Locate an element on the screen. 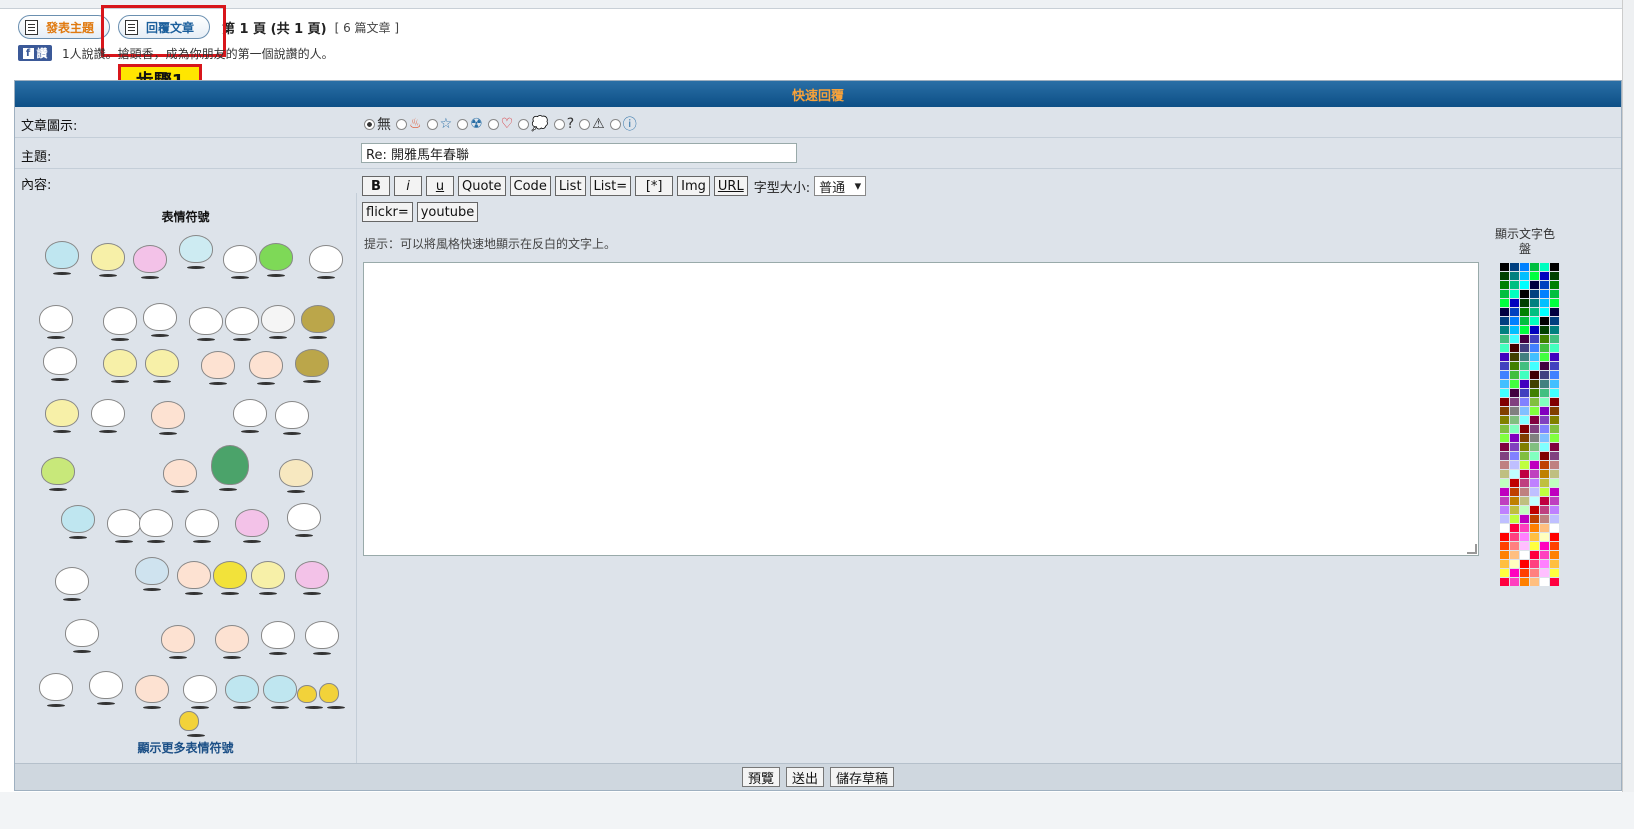 Image resolution: width=1634 pixels, height=829 pixels. resize-handle-icon is located at coordinates (1472, 549).